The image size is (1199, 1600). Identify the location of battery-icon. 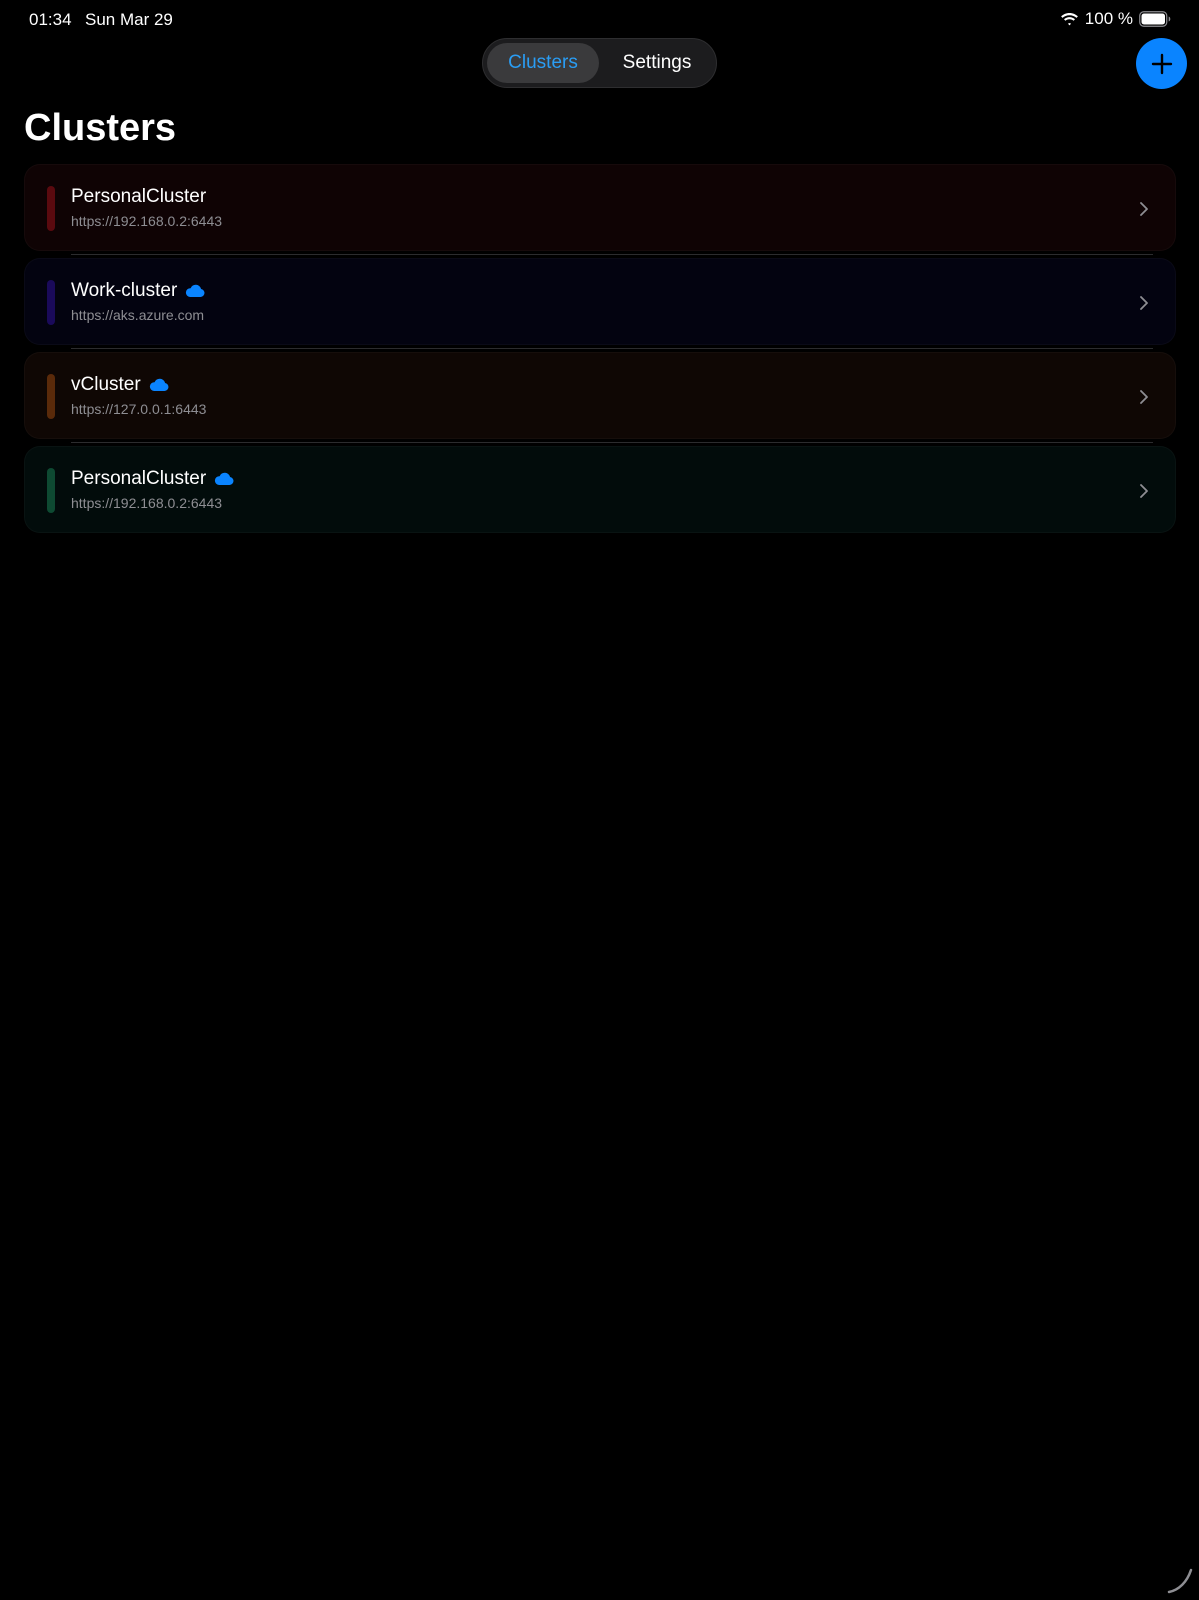
(1155, 19).